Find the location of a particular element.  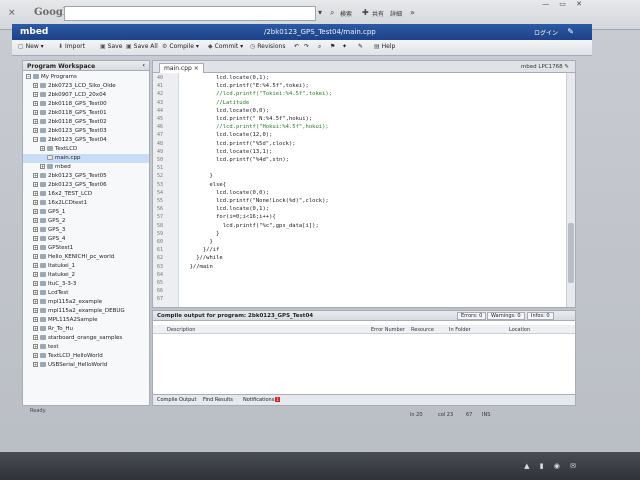

tree-item: + mbed is located at coordinates (86, 167).